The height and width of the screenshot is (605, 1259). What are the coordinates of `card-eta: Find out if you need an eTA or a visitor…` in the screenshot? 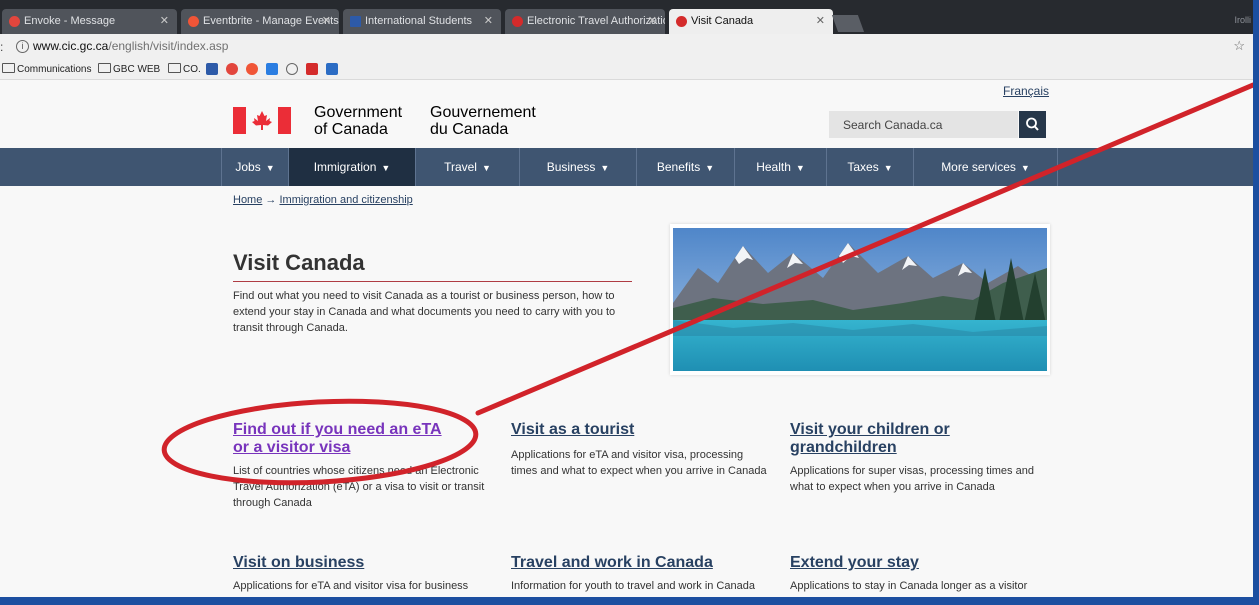 It's located at (363, 466).